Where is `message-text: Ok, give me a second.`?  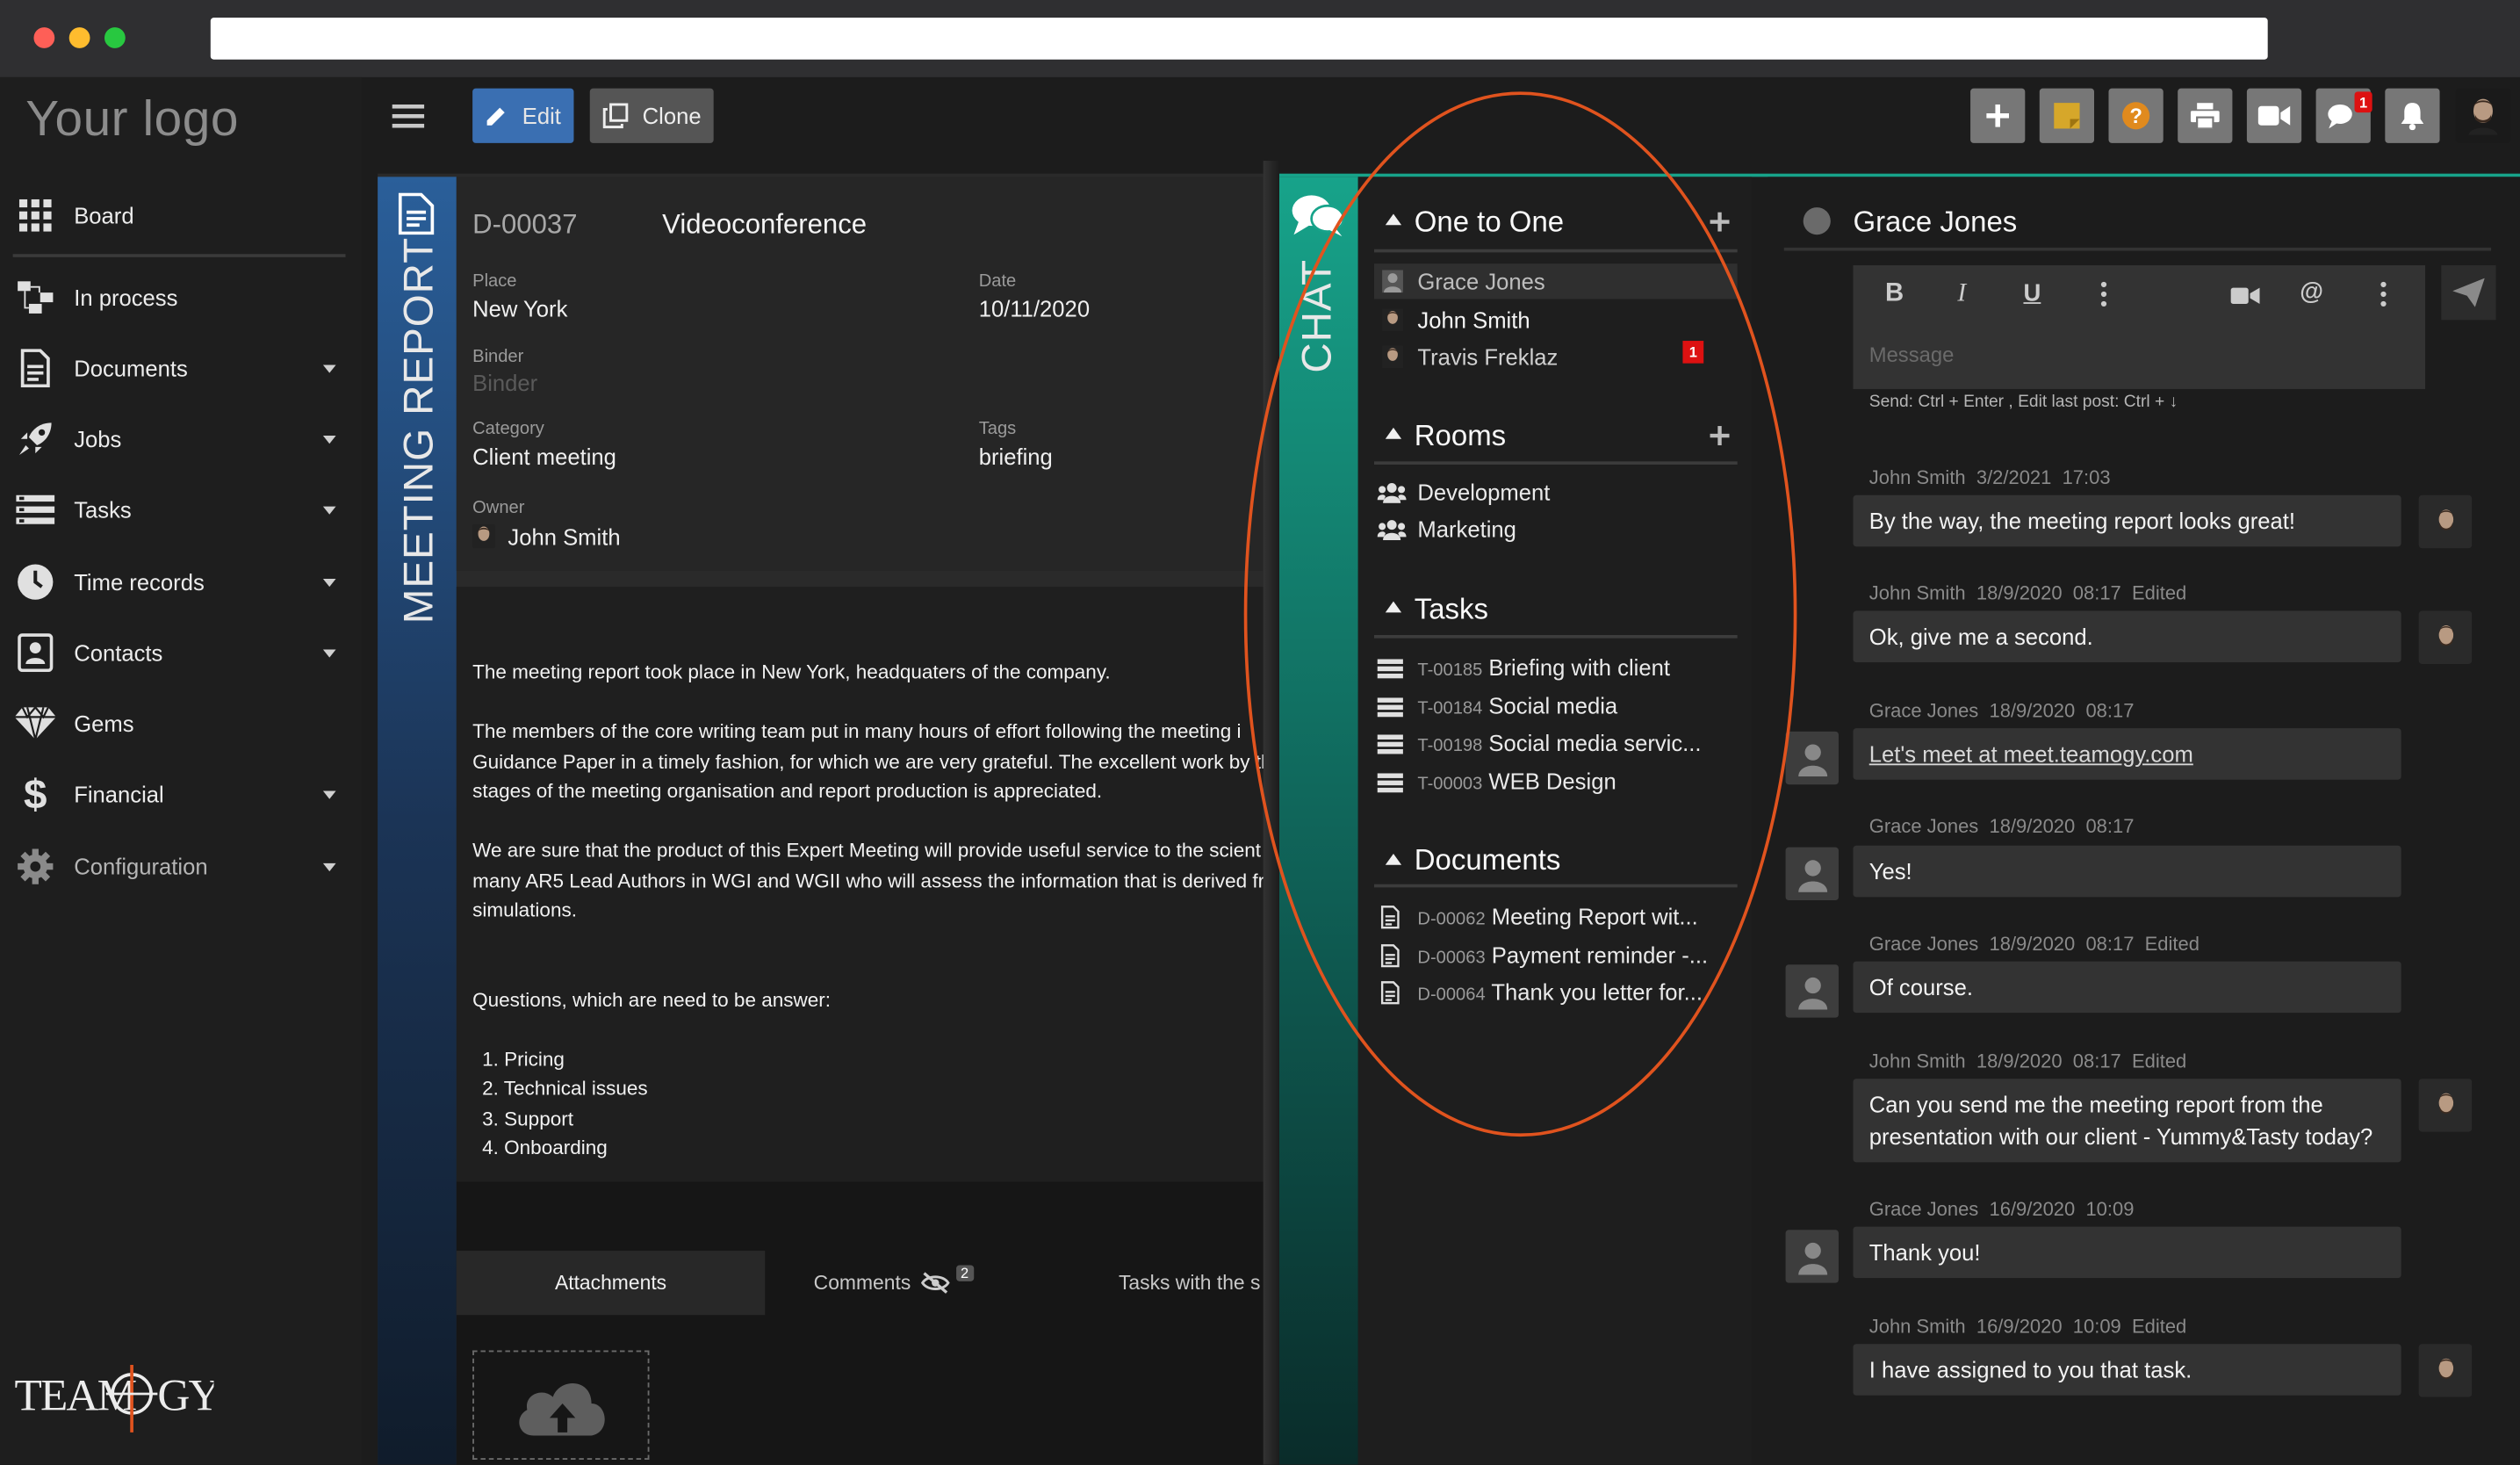 message-text: Ok, give me a second. is located at coordinates (1980, 637).